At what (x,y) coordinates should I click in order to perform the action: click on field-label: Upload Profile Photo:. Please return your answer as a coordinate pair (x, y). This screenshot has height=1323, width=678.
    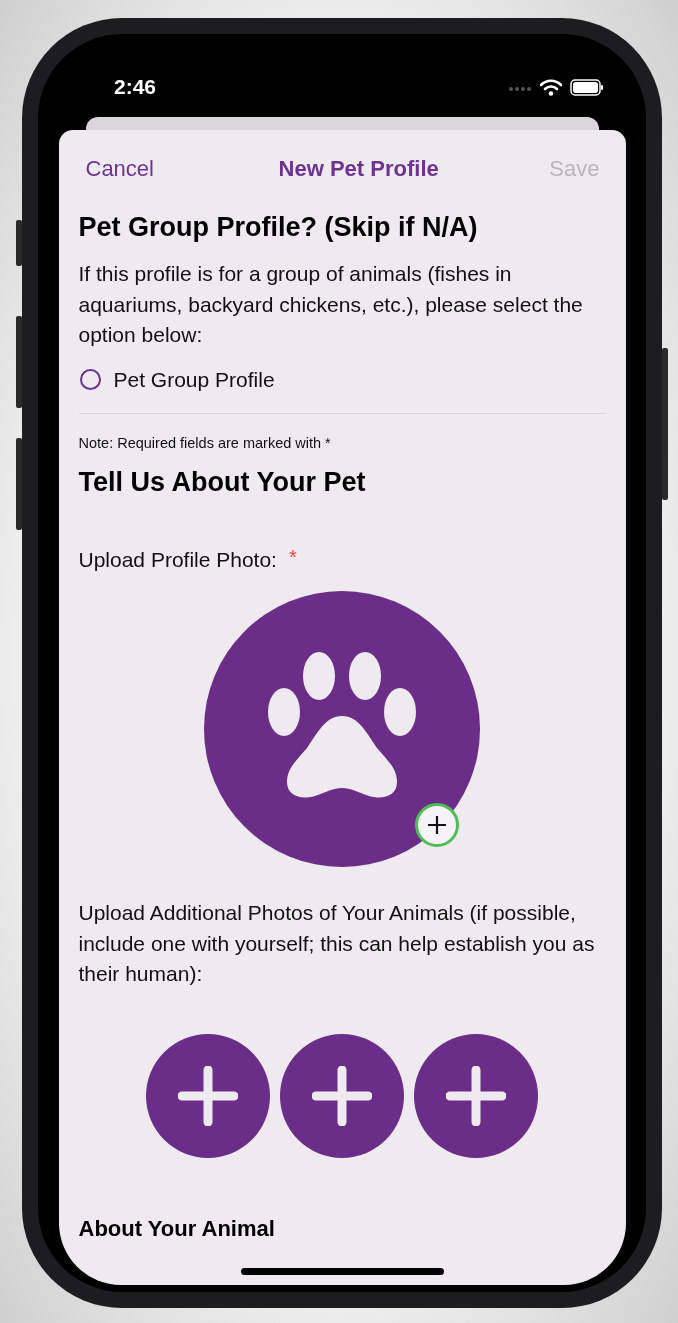
    Looking at the image, I should click on (177, 559).